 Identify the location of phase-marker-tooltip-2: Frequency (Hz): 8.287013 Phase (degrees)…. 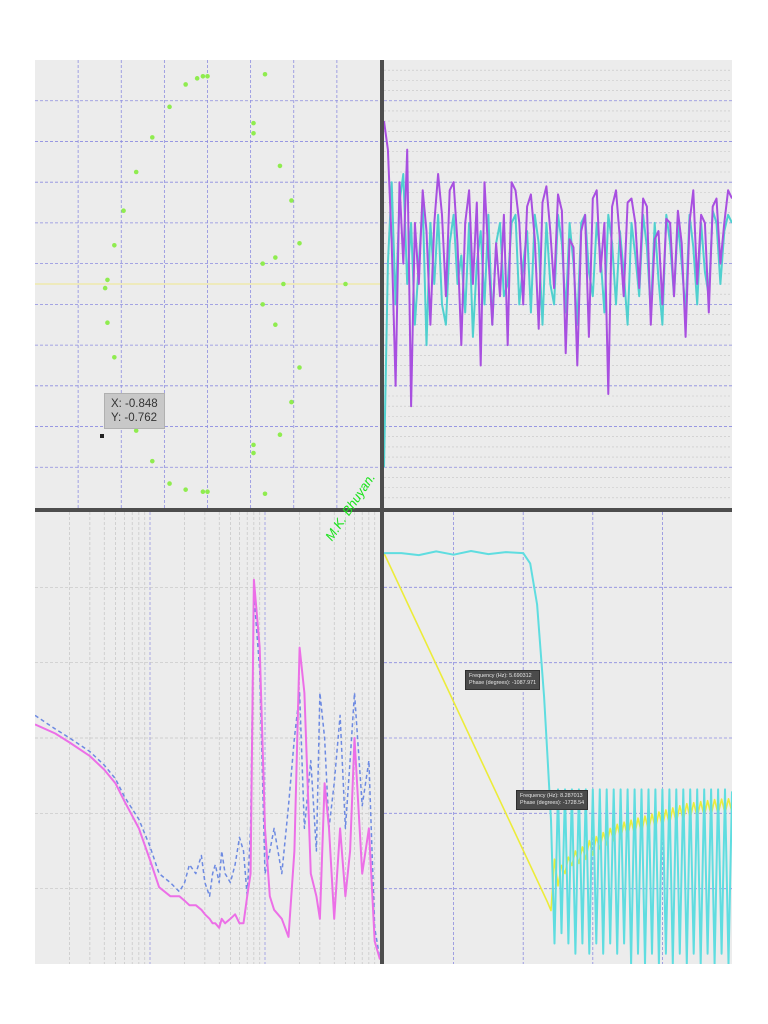
(552, 800).